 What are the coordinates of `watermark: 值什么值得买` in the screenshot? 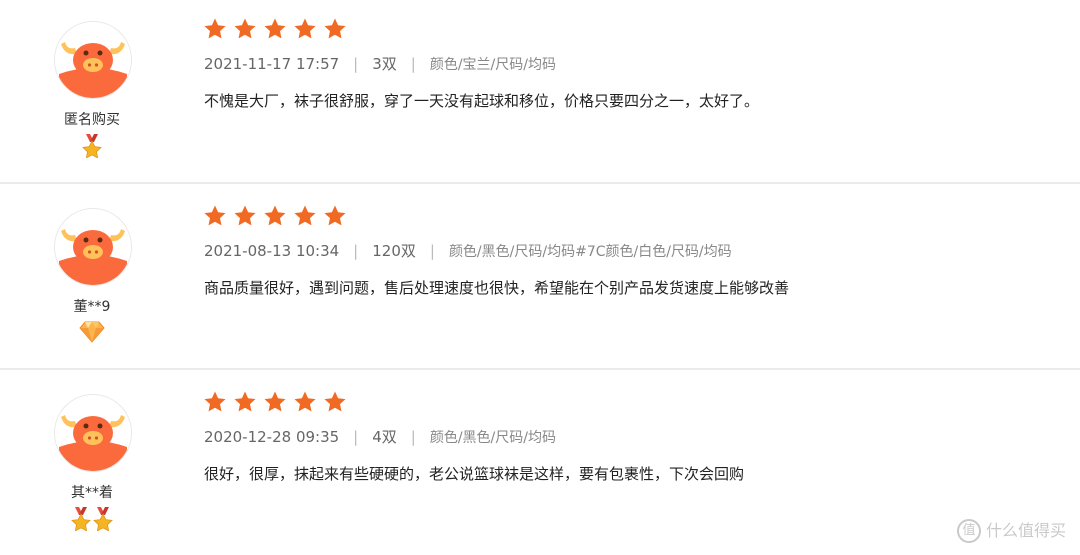 It's located at (1011, 530).